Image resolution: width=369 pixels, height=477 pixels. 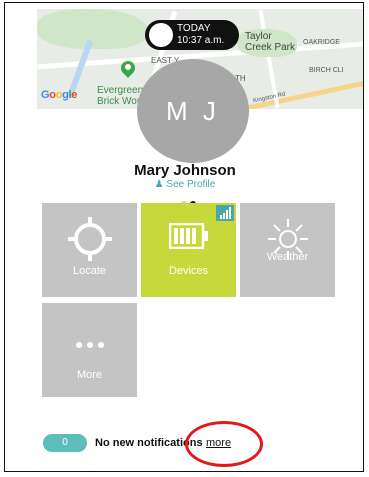 I want to click on time-day: TODAY, so click(x=194, y=28).